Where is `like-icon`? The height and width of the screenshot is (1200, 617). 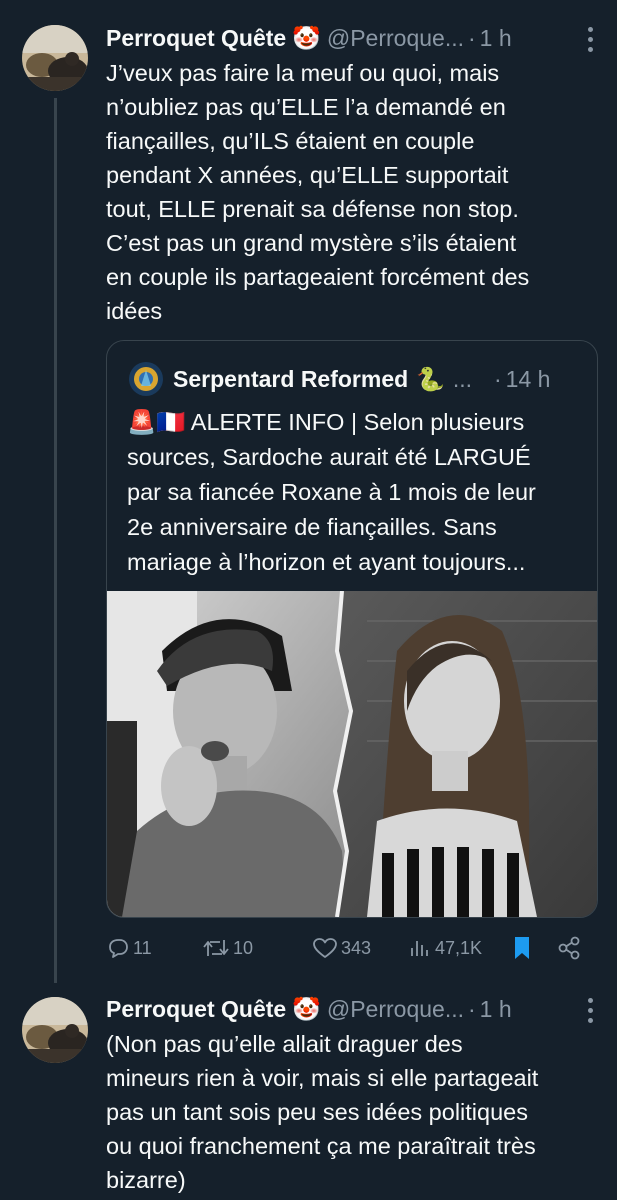 like-icon is located at coordinates (325, 948).